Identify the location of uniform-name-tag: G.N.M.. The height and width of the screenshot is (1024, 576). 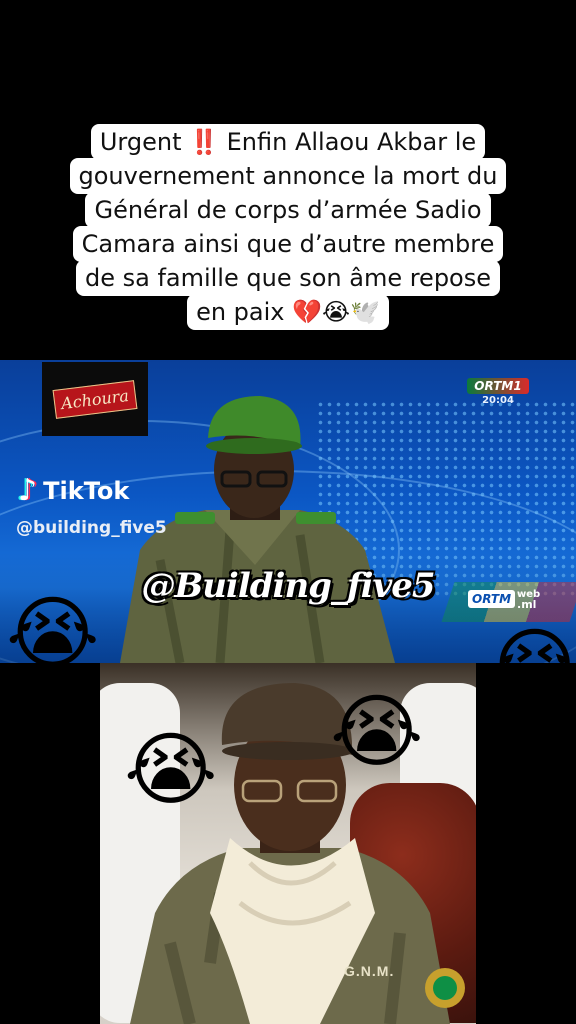
(369, 971).